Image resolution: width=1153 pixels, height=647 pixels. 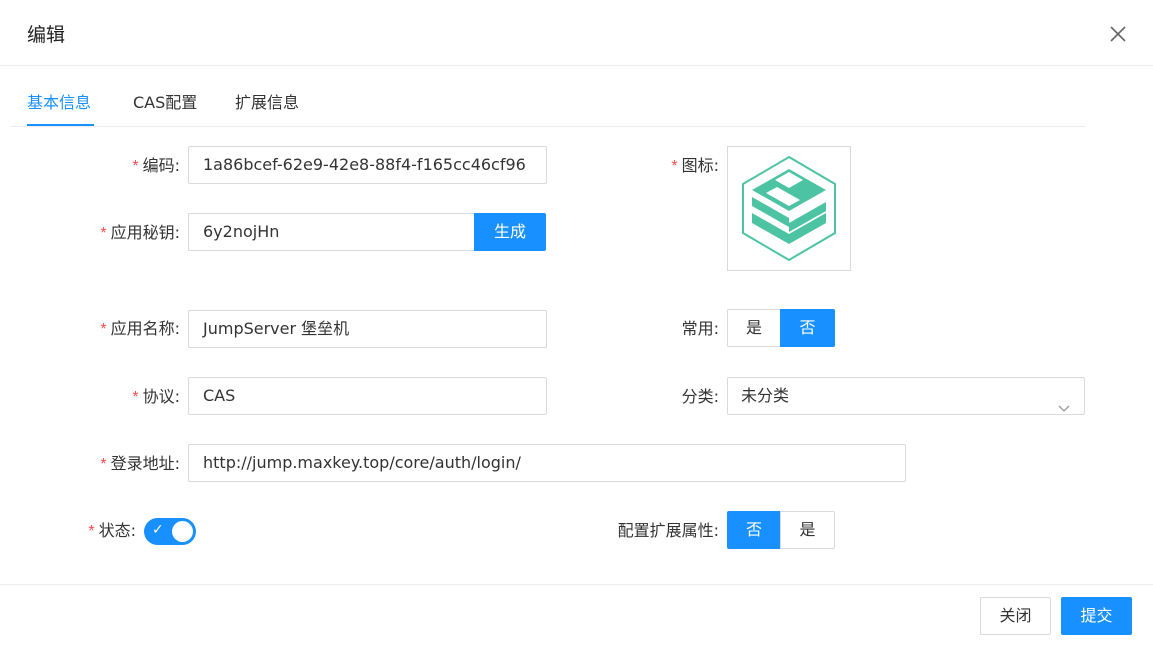 What do you see at coordinates (158, 530) in the screenshot?
I see `check-icon: ✓` at bounding box center [158, 530].